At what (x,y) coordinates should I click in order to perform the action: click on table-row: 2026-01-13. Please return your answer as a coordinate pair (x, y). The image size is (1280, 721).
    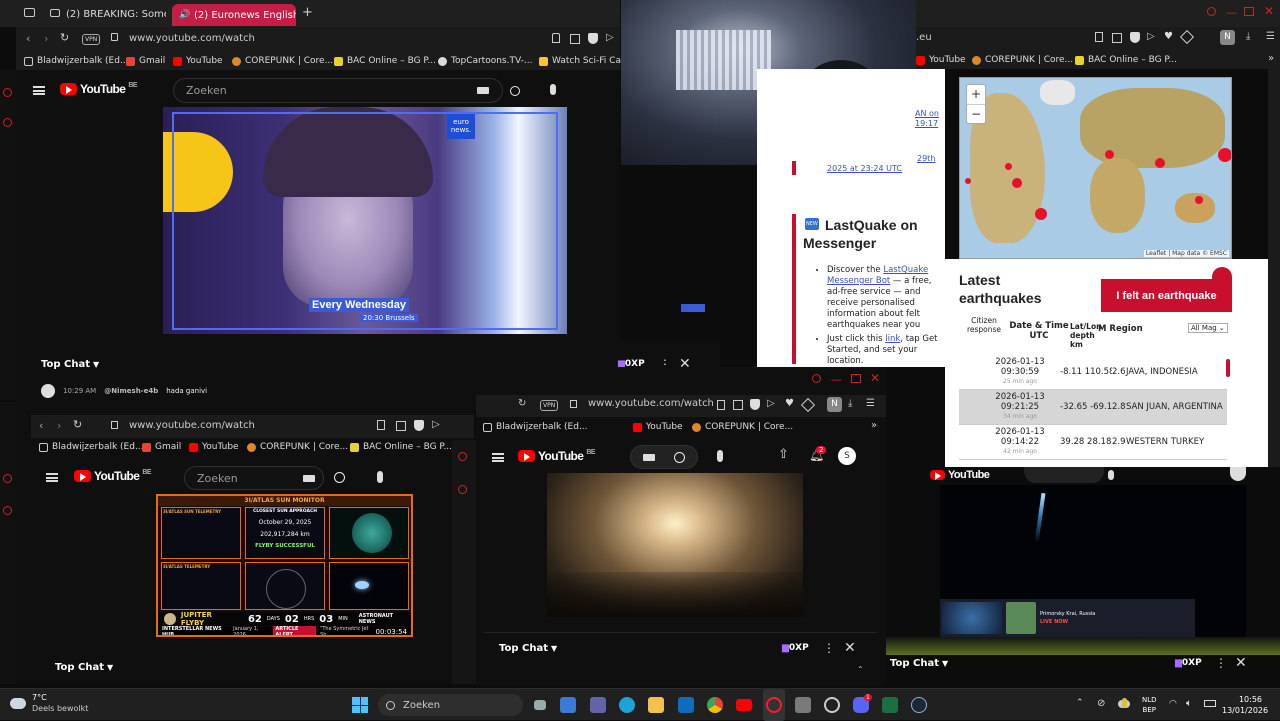
    Looking at the image, I should click on (1093, 463).